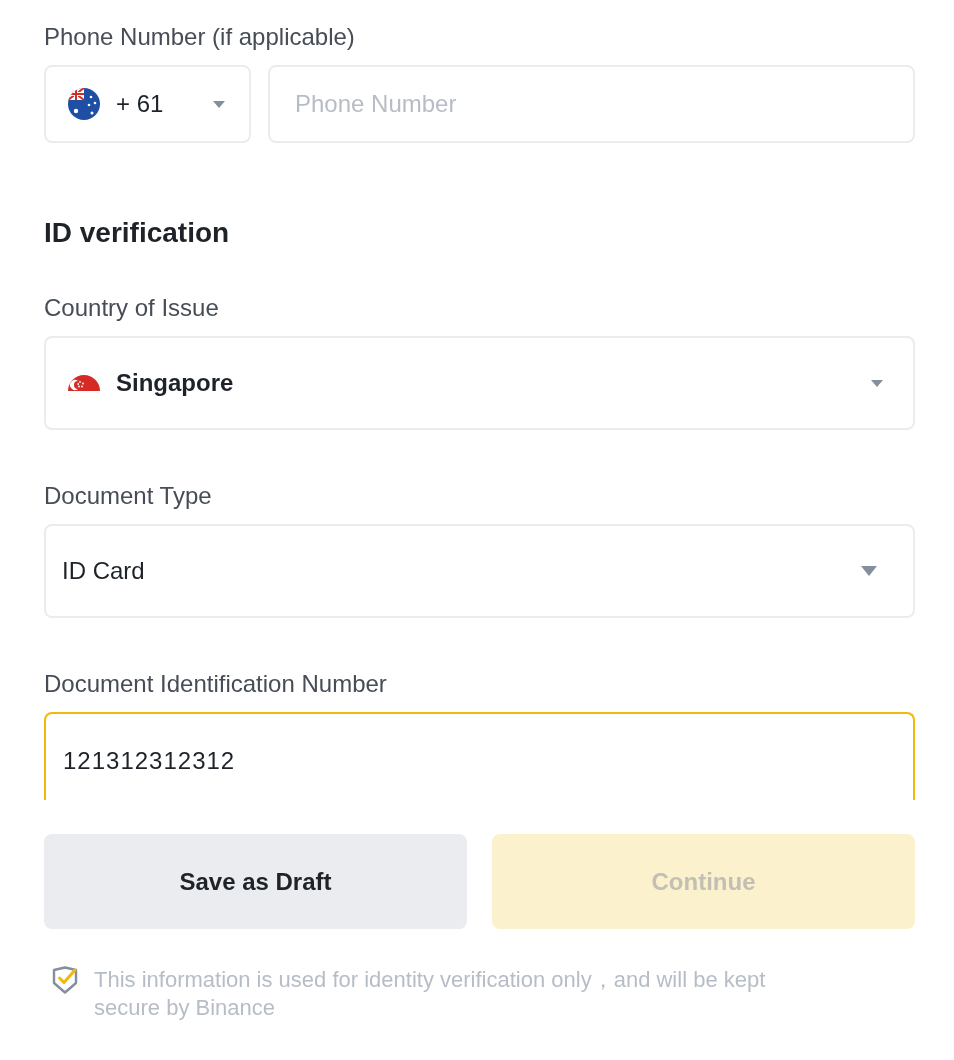 This screenshot has height=1060, width=954. What do you see at coordinates (255, 881) in the screenshot?
I see `save-draft-button: Save as Draft` at bounding box center [255, 881].